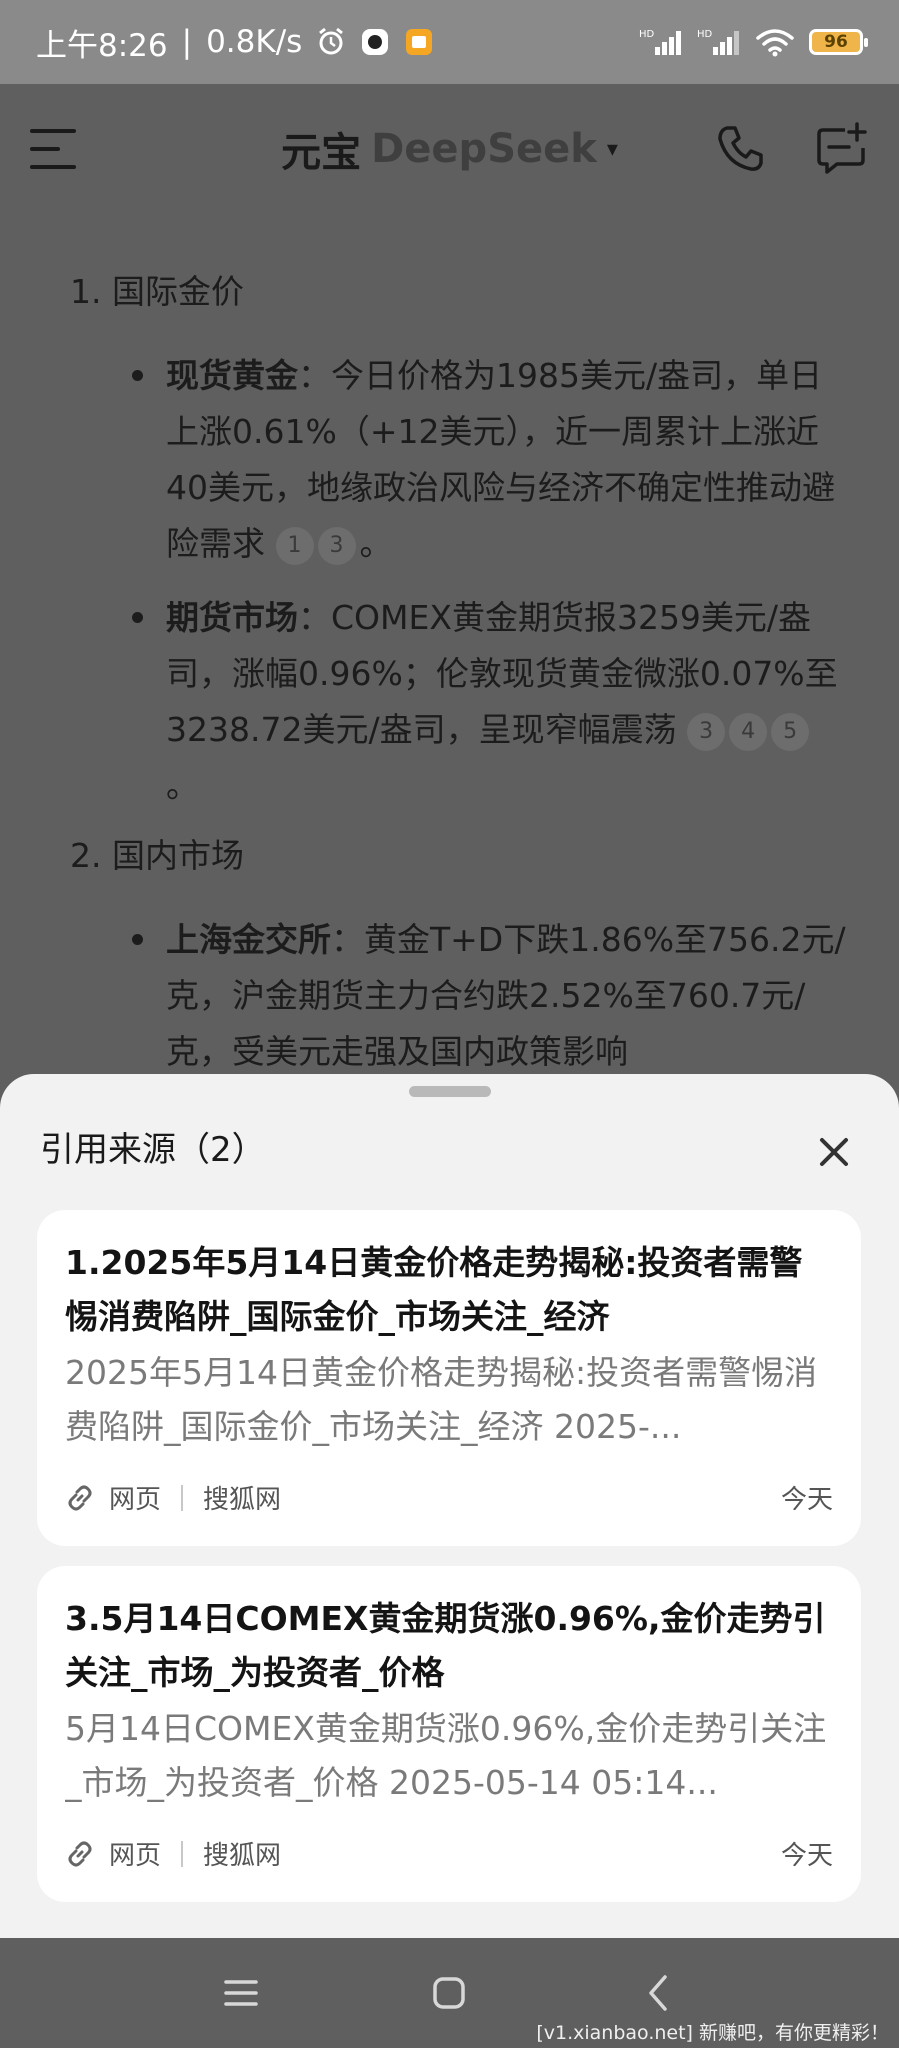 The width and height of the screenshot is (899, 2048). I want to click on battery-icon: 96, so click(838, 42).